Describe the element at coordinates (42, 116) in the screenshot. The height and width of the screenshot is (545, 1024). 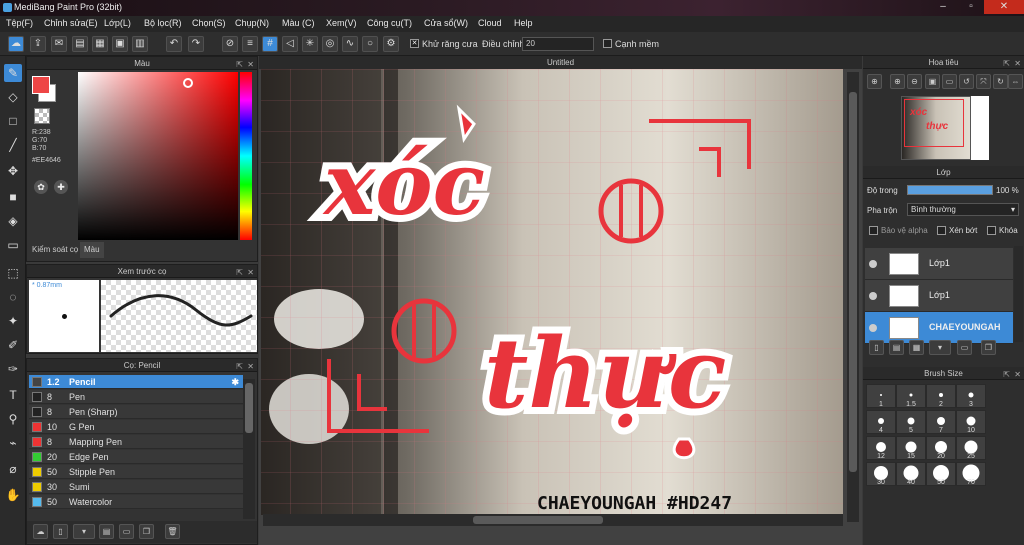
I see `transparent-color-swatch` at that location.